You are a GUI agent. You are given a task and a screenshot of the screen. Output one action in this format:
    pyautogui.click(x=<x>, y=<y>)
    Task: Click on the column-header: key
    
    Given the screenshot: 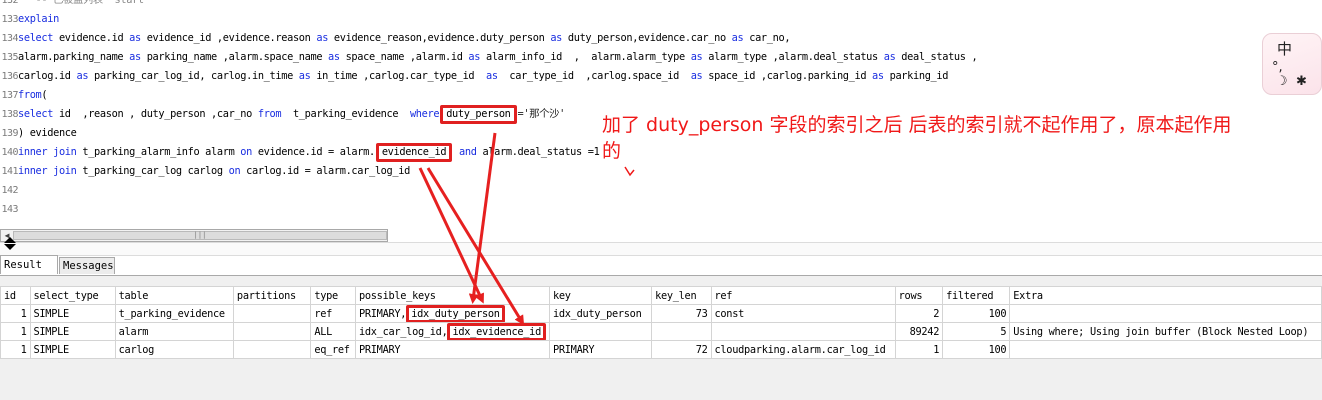 What is the action you would take?
    pyautogui.click(x=600, y=295)
    